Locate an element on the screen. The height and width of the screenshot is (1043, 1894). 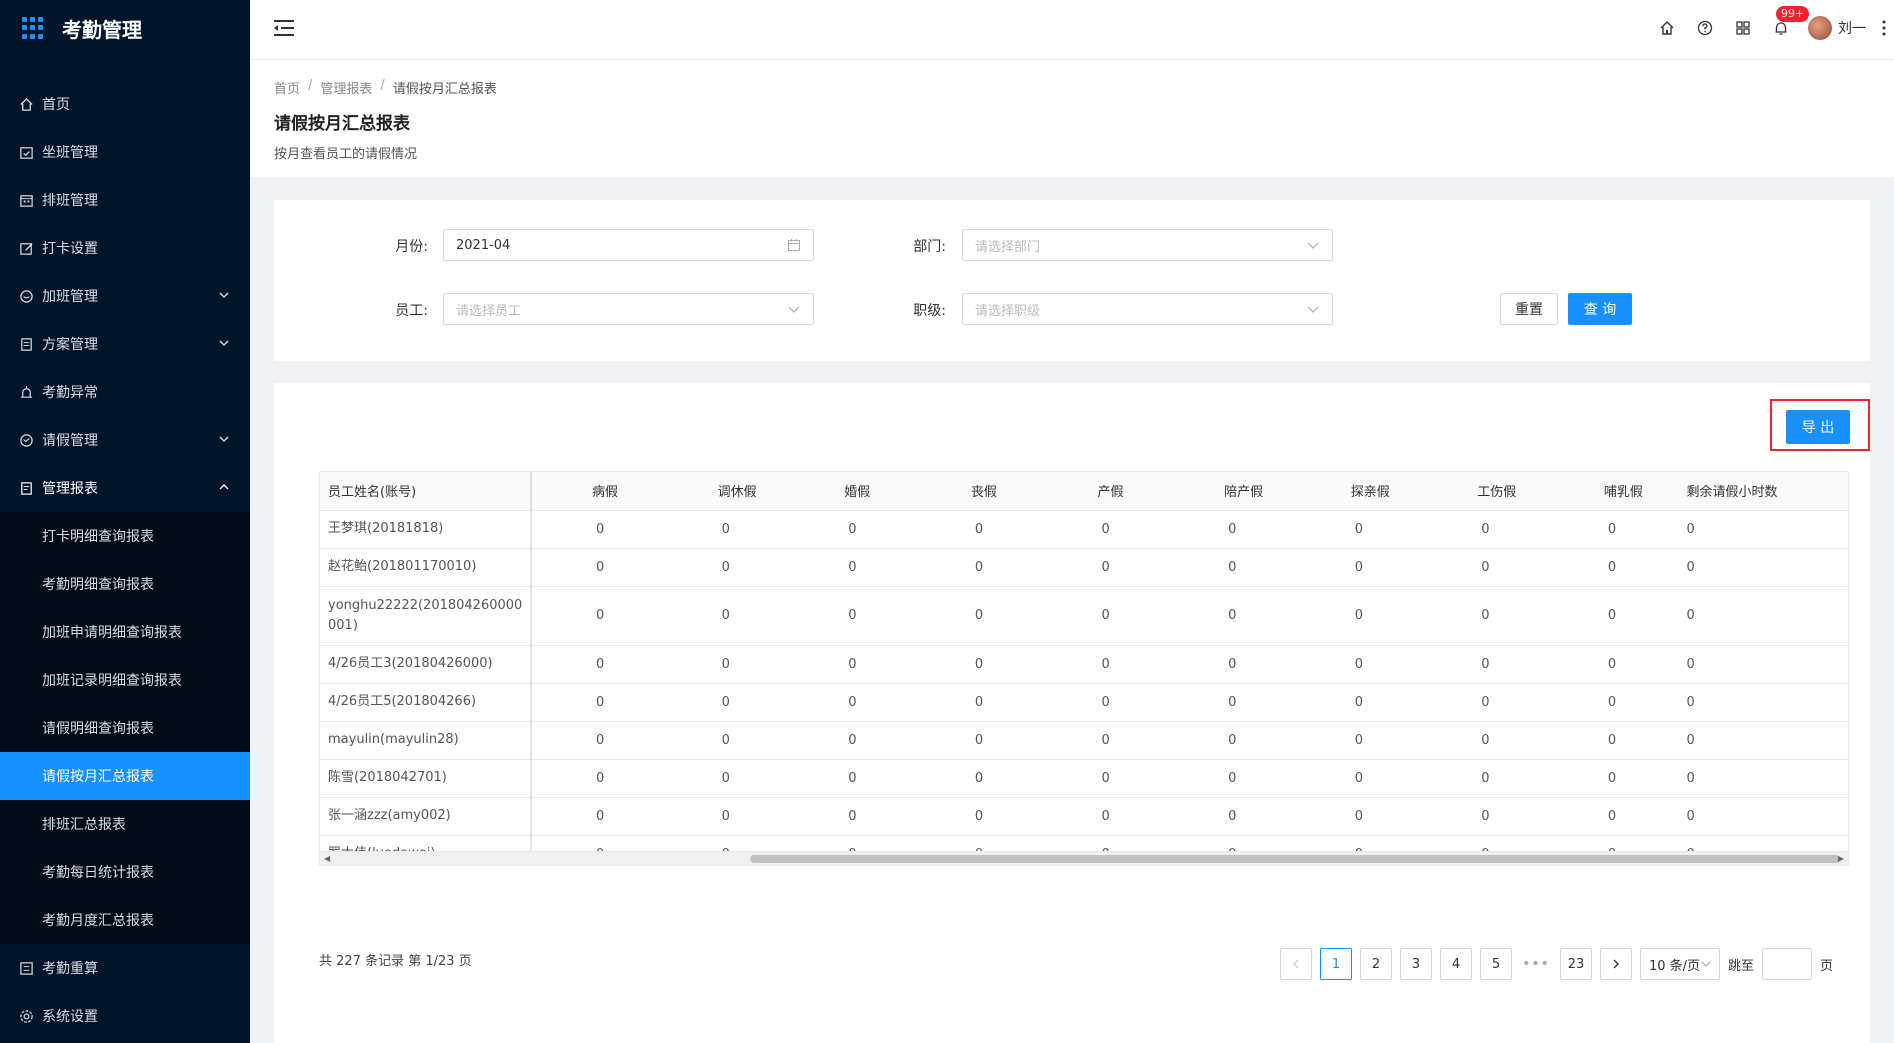
reset-button: 重置 is located at coordinates (1529, 309).